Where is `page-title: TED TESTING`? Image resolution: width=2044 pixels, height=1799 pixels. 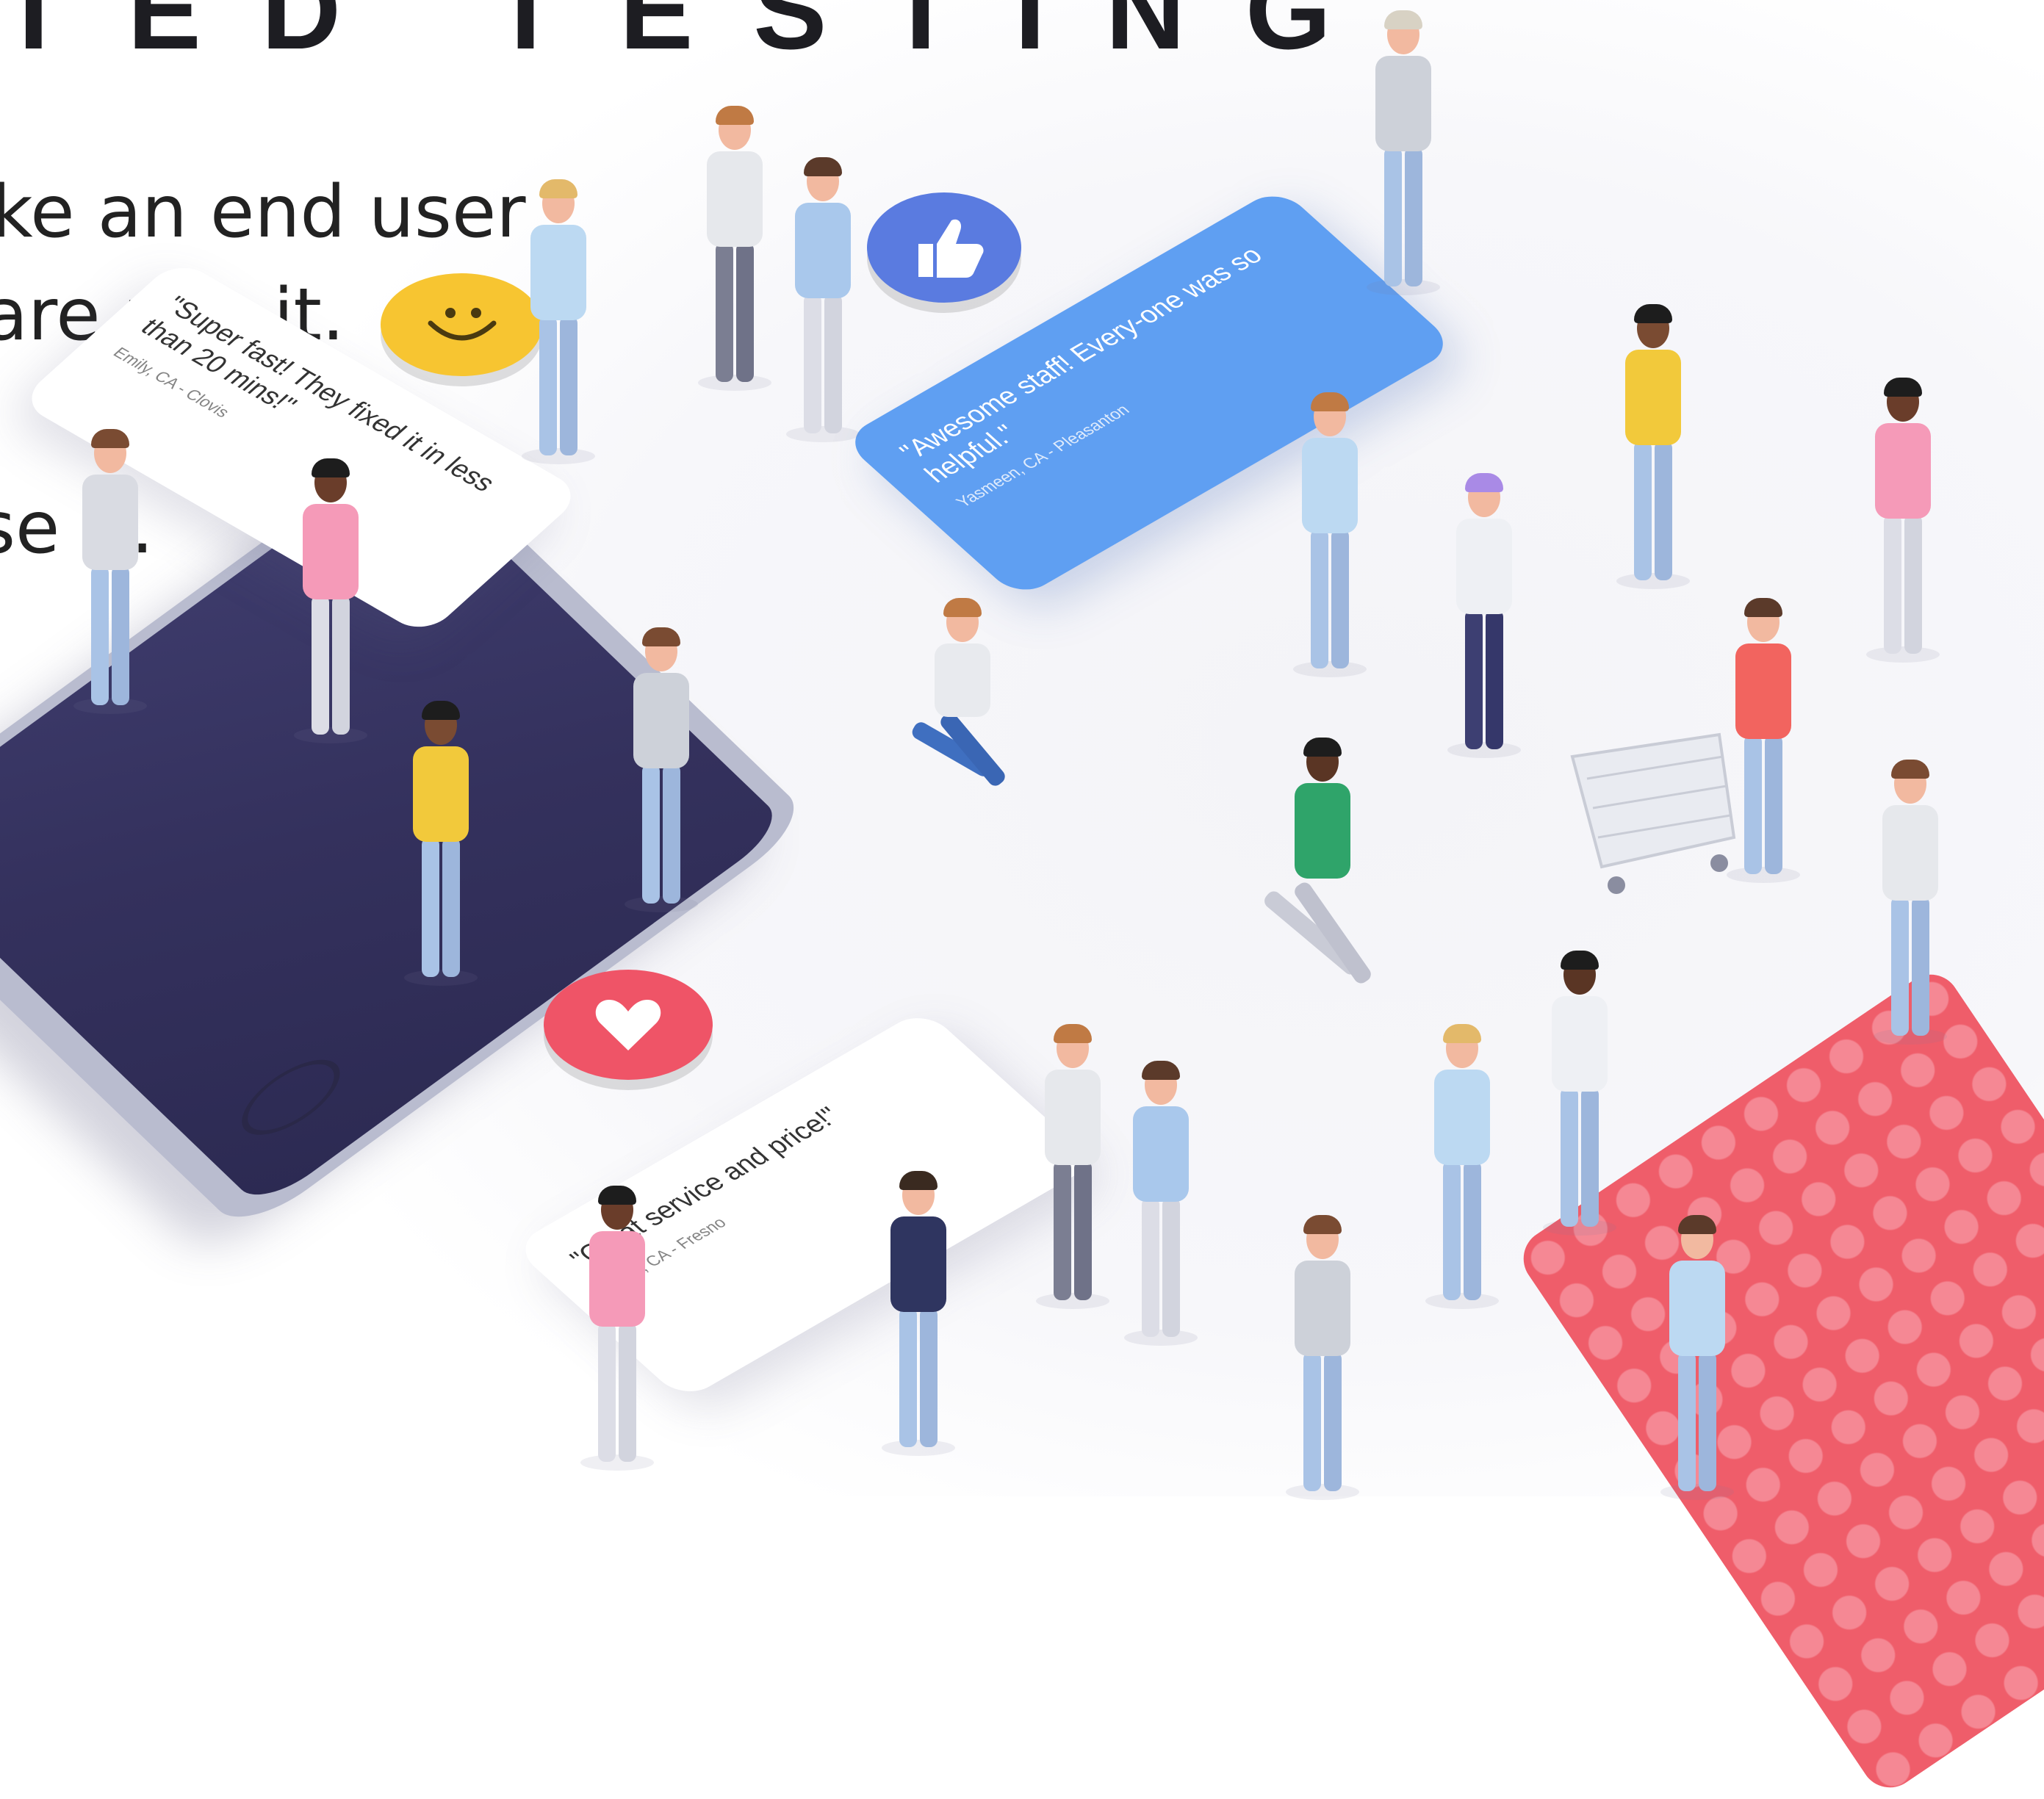 page-title: TED TESTING is located at coordinates (696, 36).